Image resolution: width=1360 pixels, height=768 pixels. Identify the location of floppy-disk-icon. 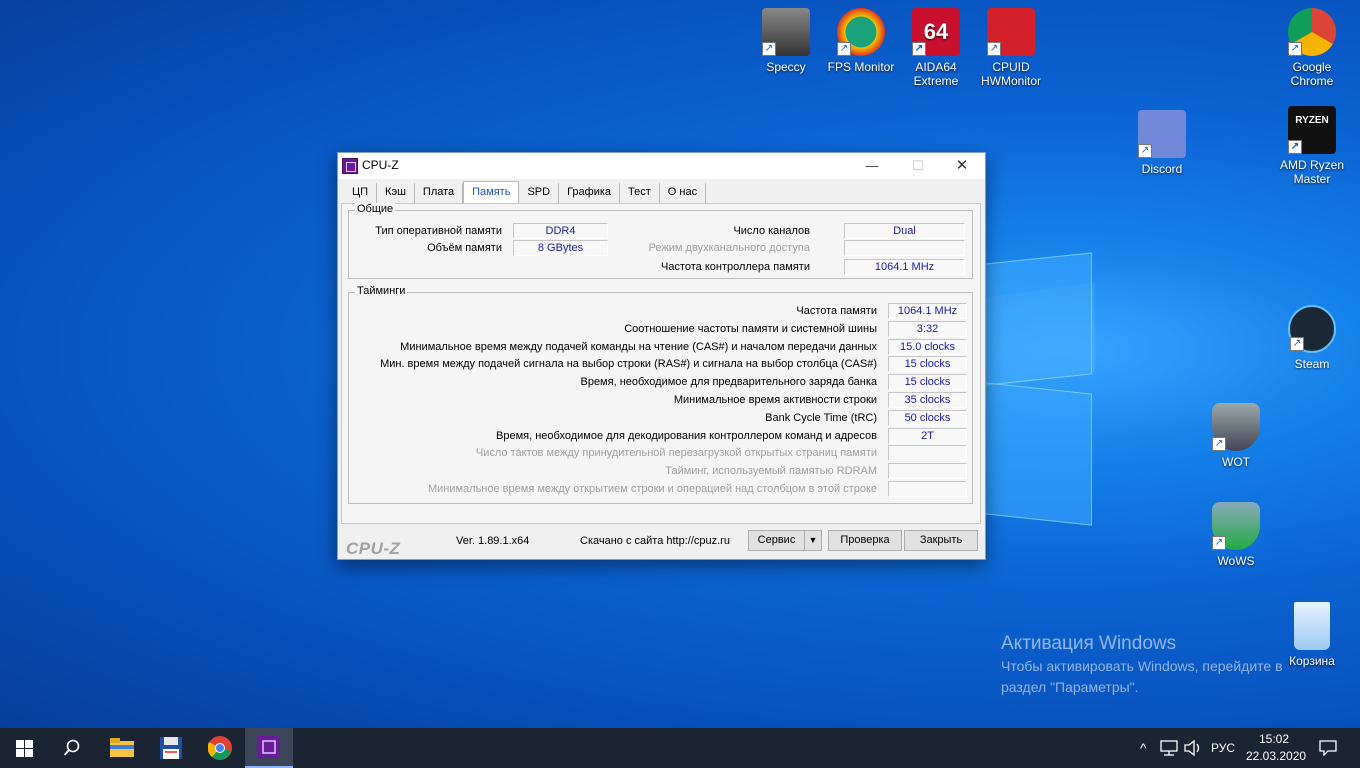
(171, 748).